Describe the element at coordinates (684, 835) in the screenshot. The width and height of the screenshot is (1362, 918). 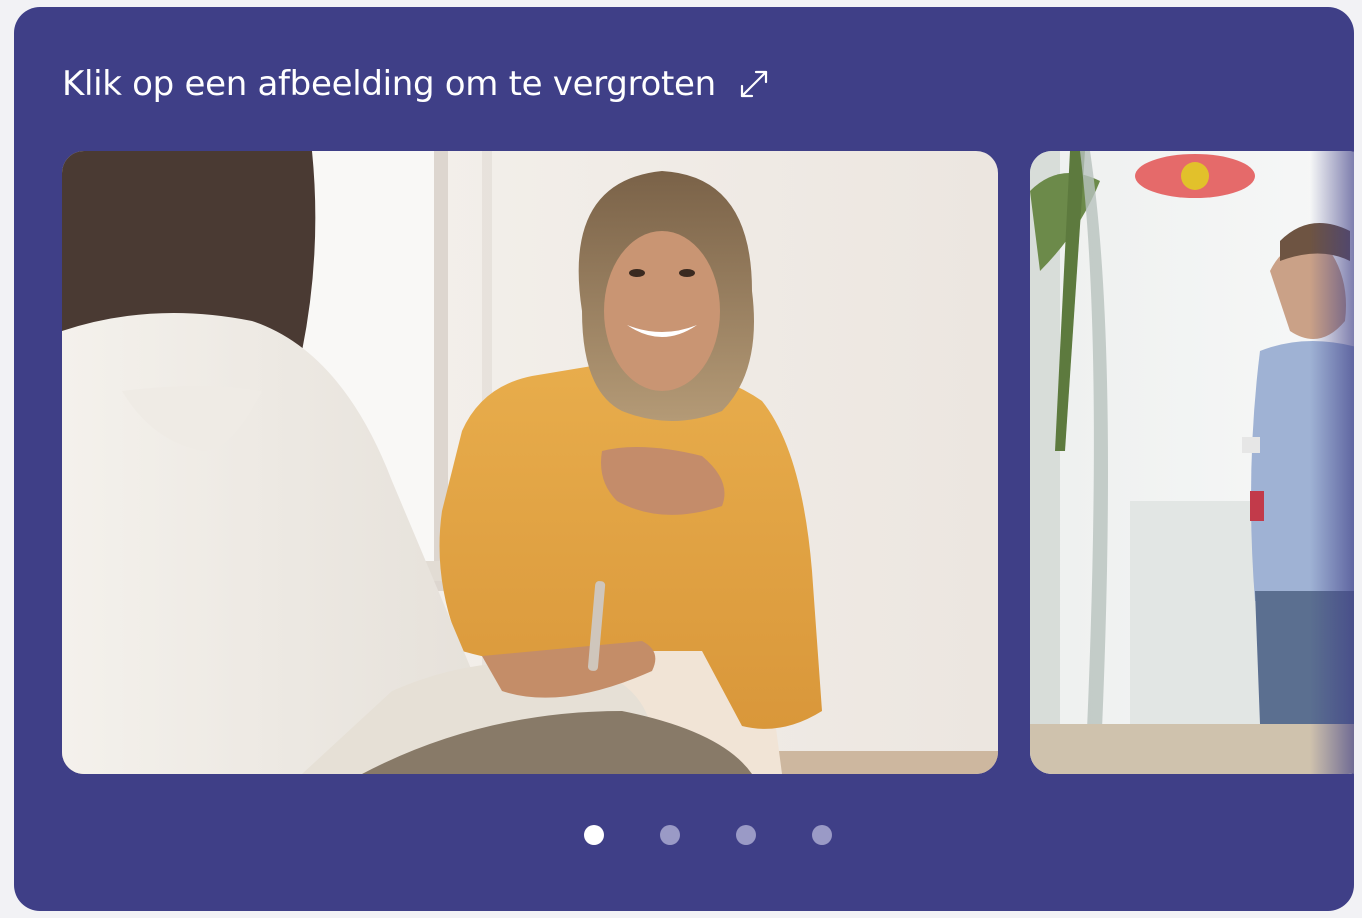
I see `carousel-pagination` at that location.